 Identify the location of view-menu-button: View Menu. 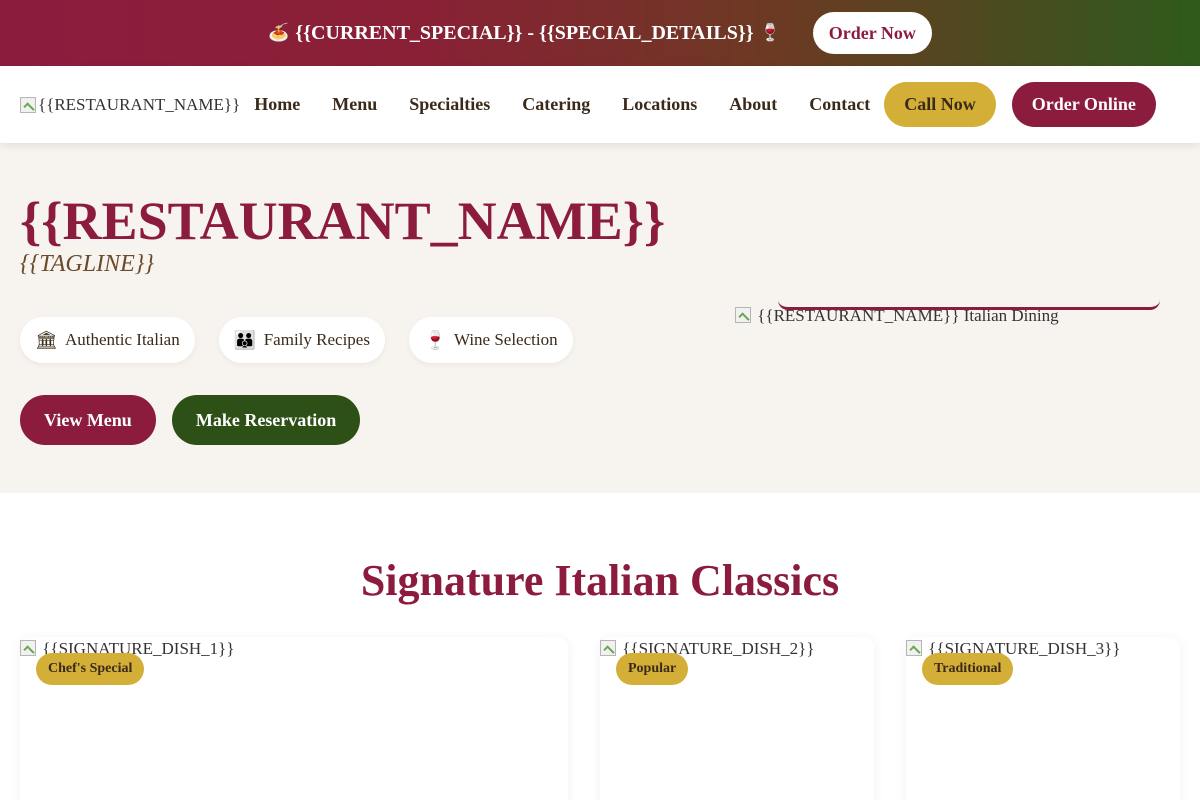
(88, 420).